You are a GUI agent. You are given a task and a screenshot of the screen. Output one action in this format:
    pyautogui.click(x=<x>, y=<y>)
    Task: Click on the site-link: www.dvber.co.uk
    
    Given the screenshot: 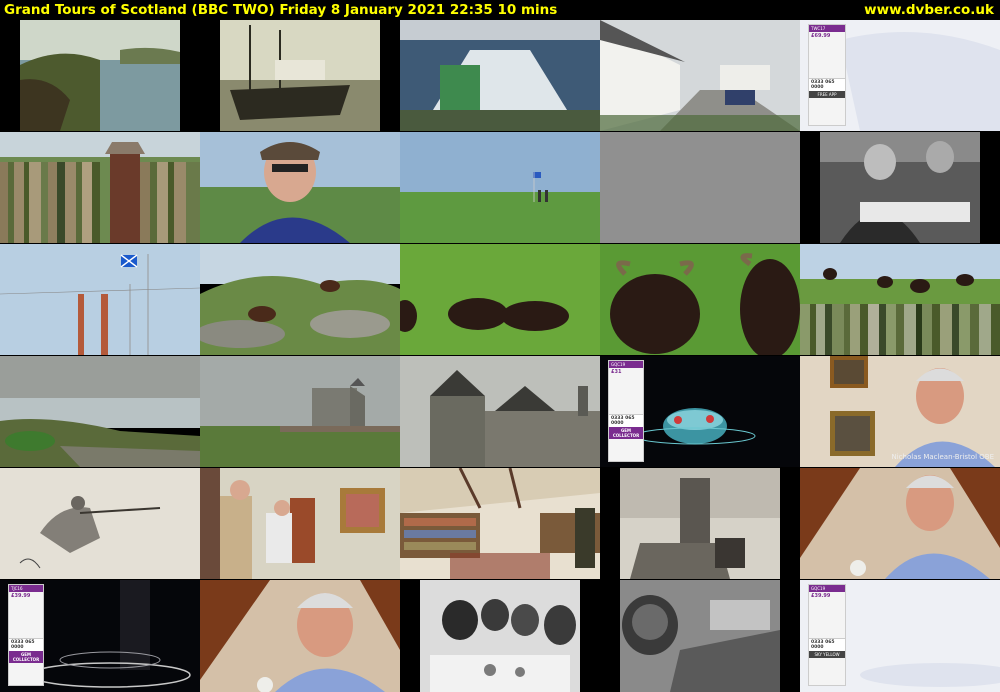 What is the action you would take?
    pyautogui.click(x=929, y=10)
    